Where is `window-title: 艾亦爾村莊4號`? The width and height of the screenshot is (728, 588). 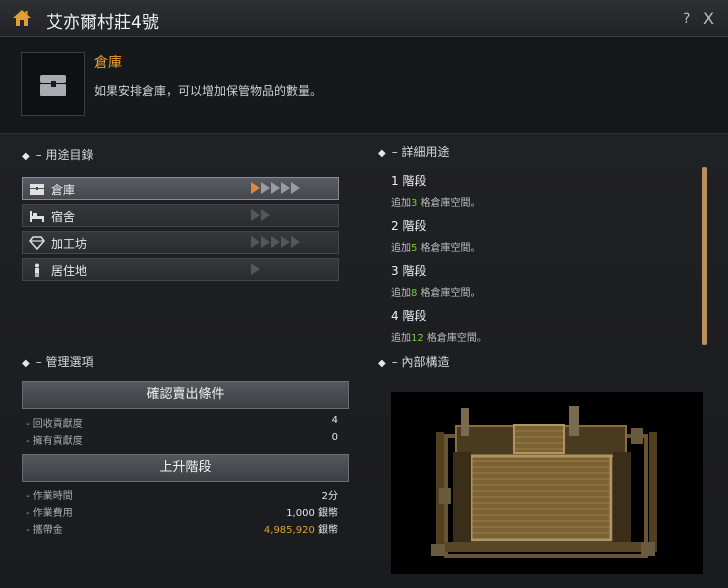
window-title: 艾亦爾村莊4號 is located at coordinates (102, 23).